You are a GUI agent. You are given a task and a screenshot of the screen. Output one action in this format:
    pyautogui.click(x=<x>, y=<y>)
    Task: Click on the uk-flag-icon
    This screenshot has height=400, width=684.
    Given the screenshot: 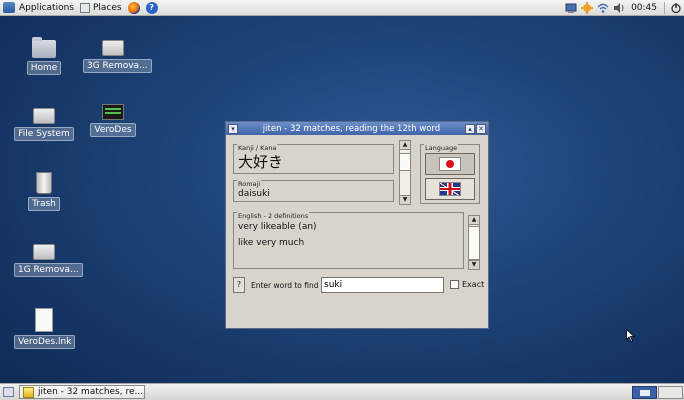 What is the action you would take?
    pyautogui.click(x=450, y=189)
    